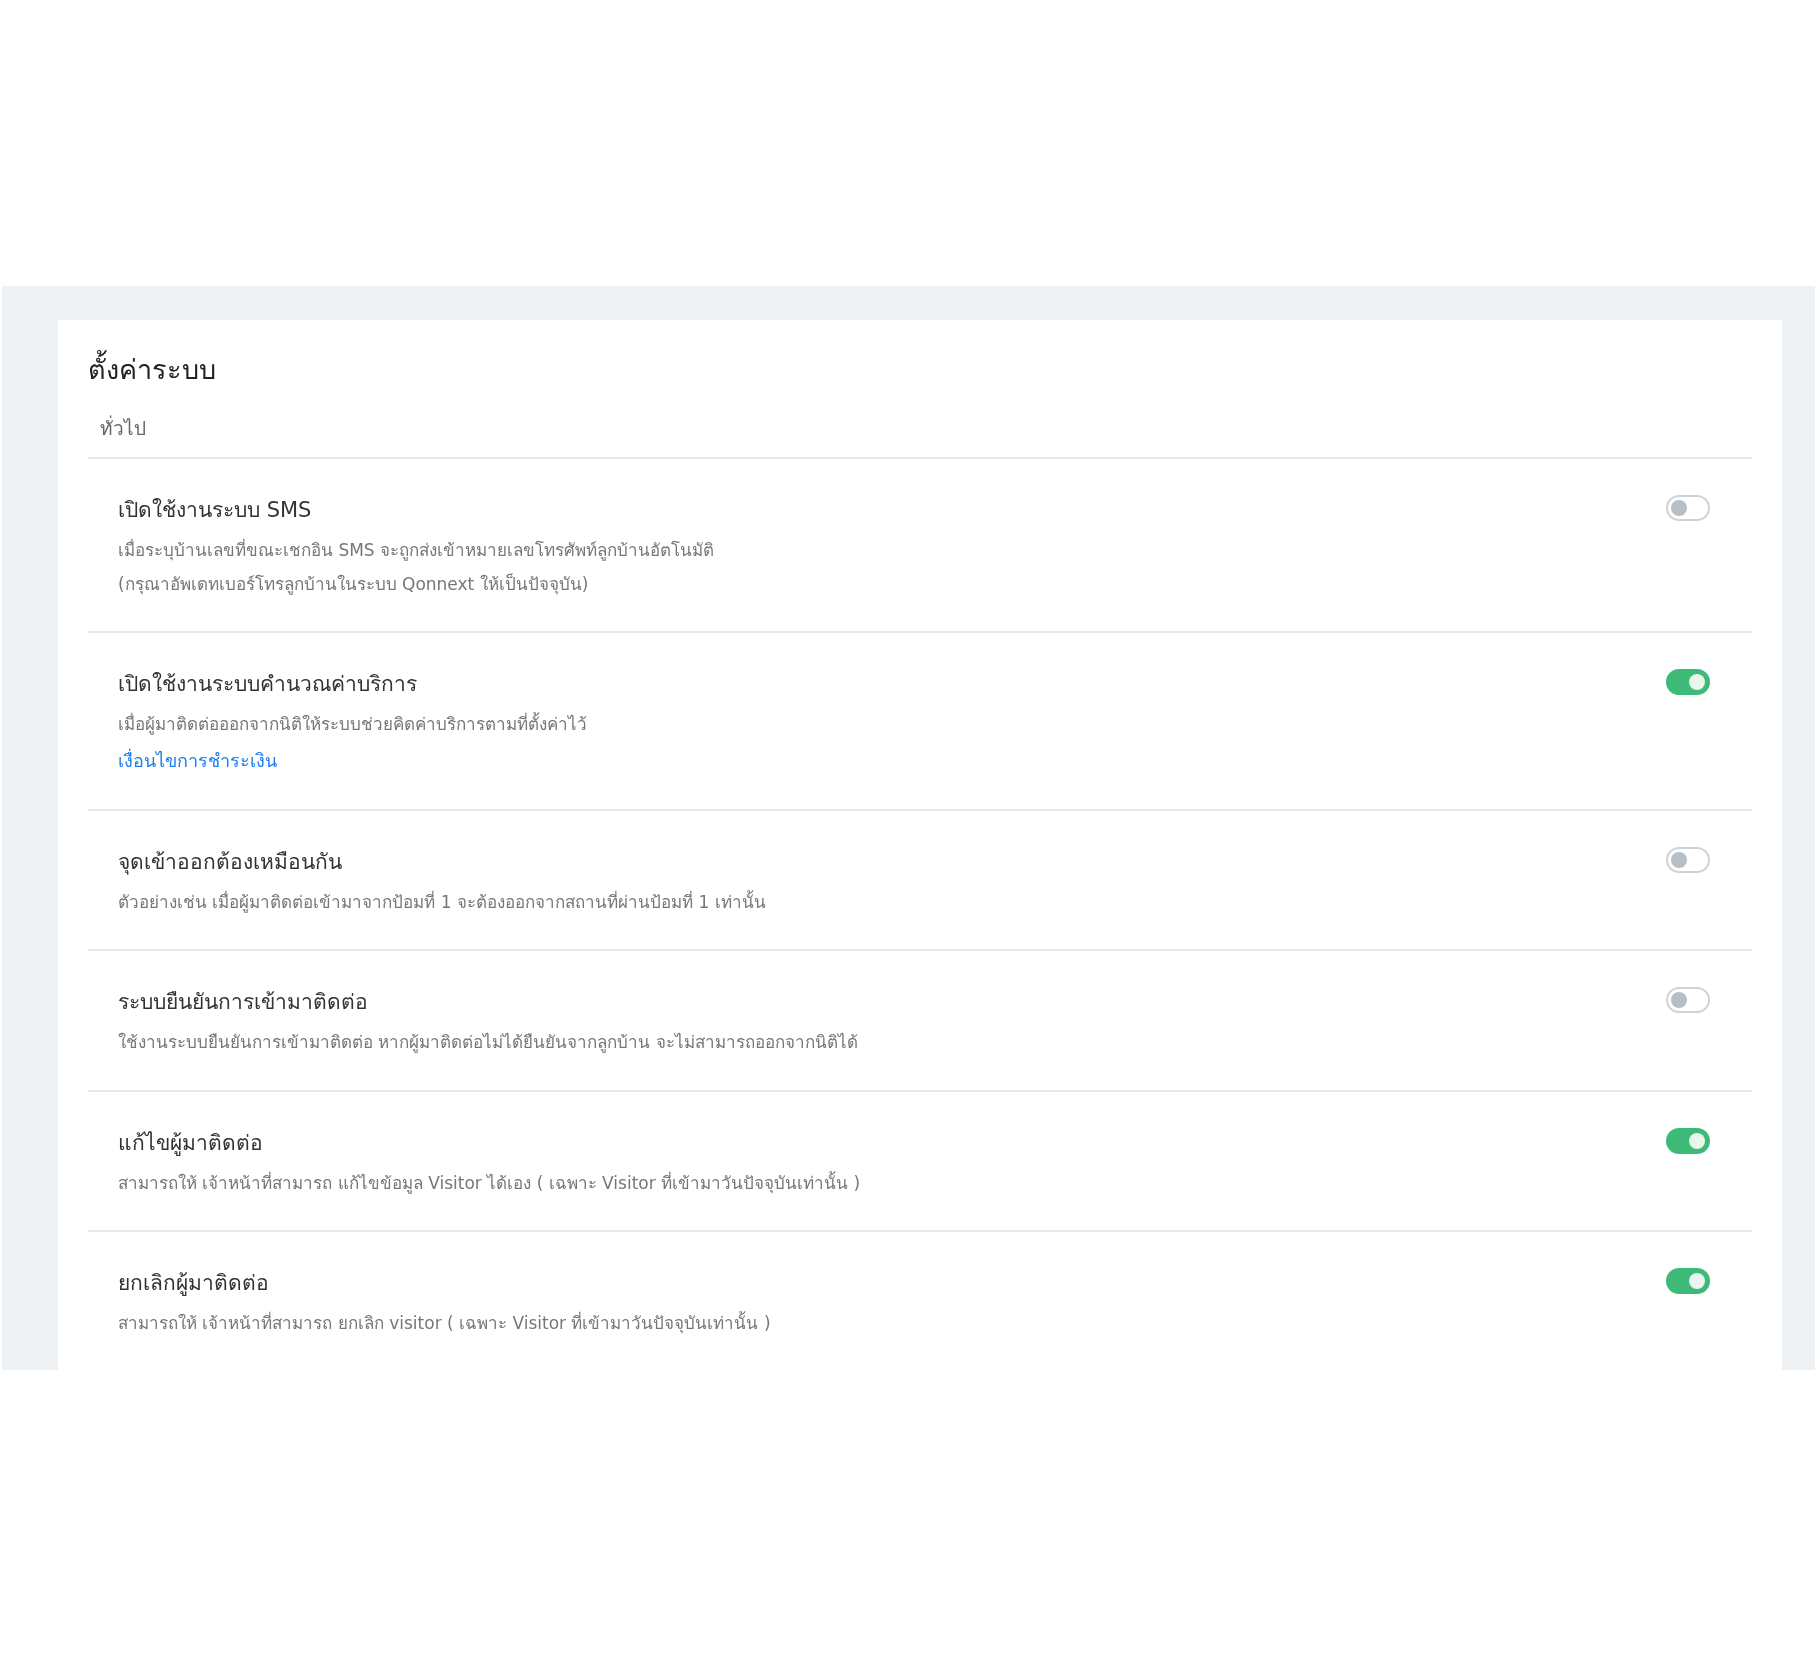 The height and width of the screenshot is (1654, 1815). I want to click on setting-title: เปิดใช้งานระบบ SMS, so click(215, 510).